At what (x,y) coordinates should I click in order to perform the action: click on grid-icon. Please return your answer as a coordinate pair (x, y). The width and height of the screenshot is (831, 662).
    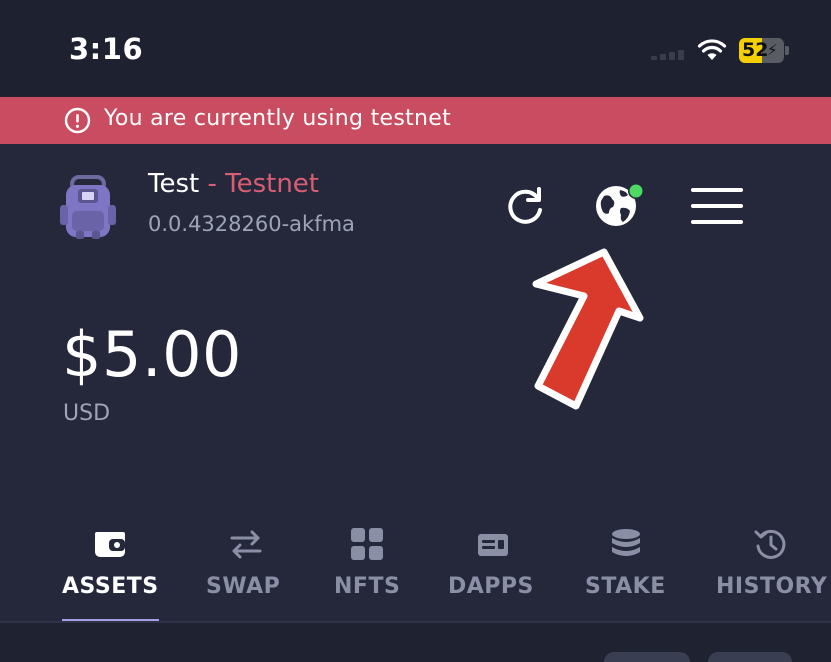
    Looking at the image, I should click on (367, 544).